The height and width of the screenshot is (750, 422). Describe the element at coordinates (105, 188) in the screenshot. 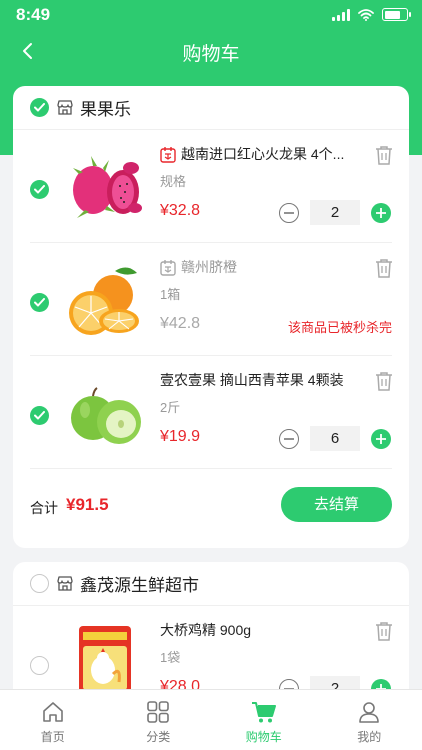

I see `dragon-fruit-image` at that location.